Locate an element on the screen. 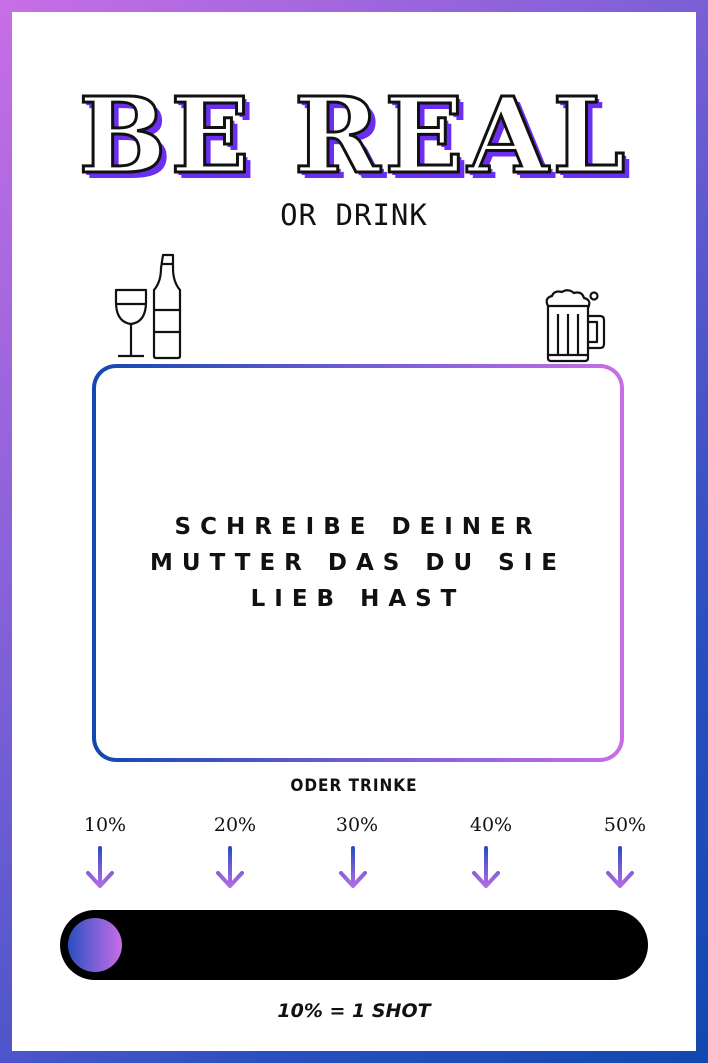 The image size is (708, 1063). drink-label: ODER TRINKE is located at coordinates (354, 786).